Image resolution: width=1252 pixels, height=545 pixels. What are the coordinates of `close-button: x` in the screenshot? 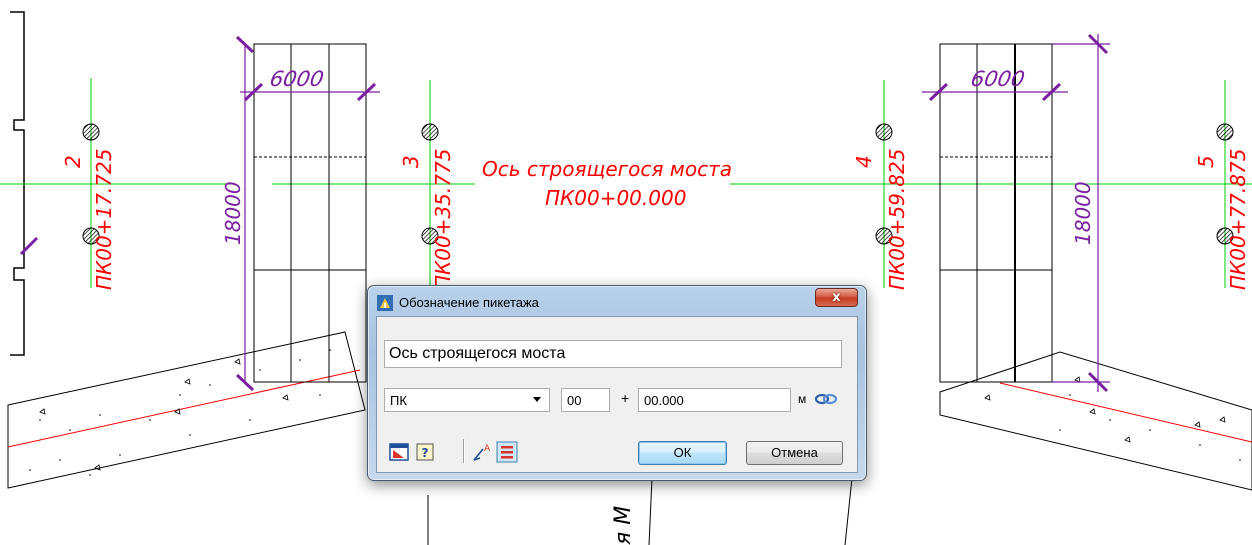 It's located at (836, 297).